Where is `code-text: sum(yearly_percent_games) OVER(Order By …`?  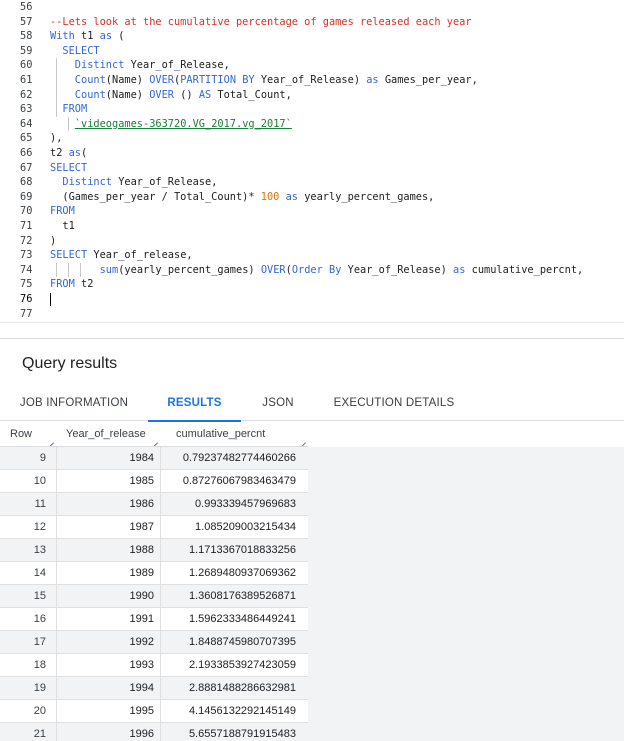
code-text: sum(yearly_percent_games) OVER(Order By … is located at coordinates (317, 270).